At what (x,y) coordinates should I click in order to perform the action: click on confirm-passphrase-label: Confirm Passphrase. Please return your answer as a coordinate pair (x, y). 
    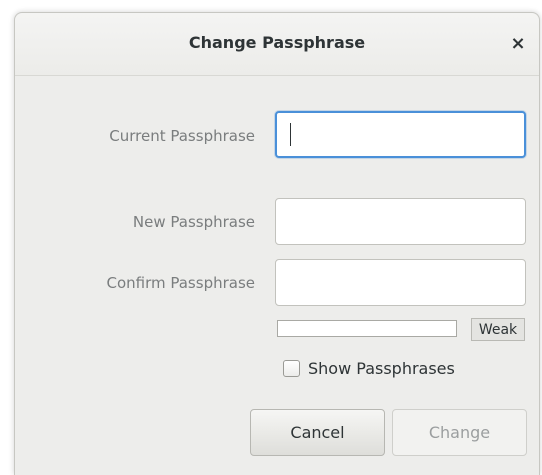
    Looking at the image, I should click on (180, 283).